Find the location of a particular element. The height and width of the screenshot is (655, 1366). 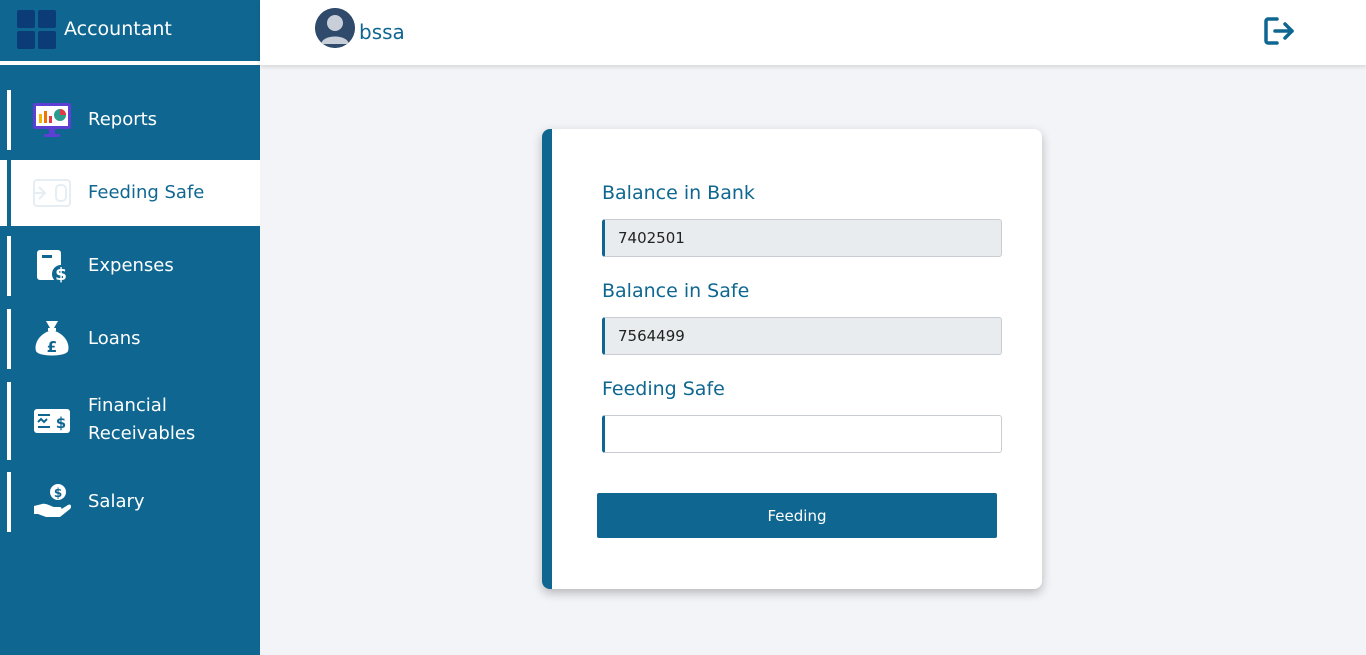

salary-hand-icon: $ is located at coordinates (52, 502).